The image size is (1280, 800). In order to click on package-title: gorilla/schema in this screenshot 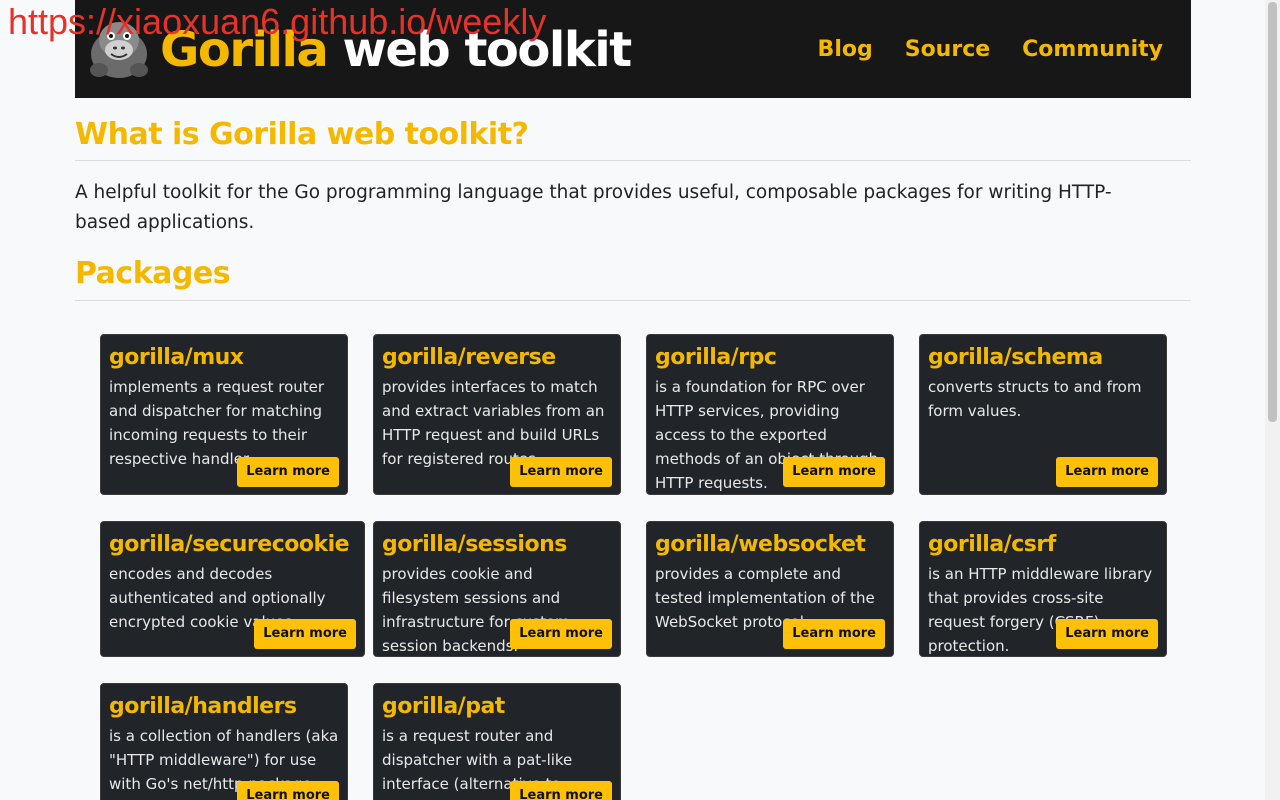, I will do `click(1015, 358)`.